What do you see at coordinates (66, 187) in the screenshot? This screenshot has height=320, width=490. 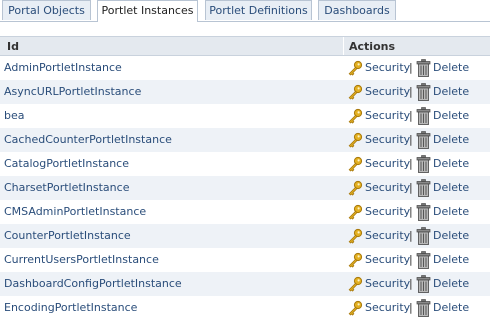 I see `instance-id-link: CharsetPortletInstance` at bounding box center [66, 187].